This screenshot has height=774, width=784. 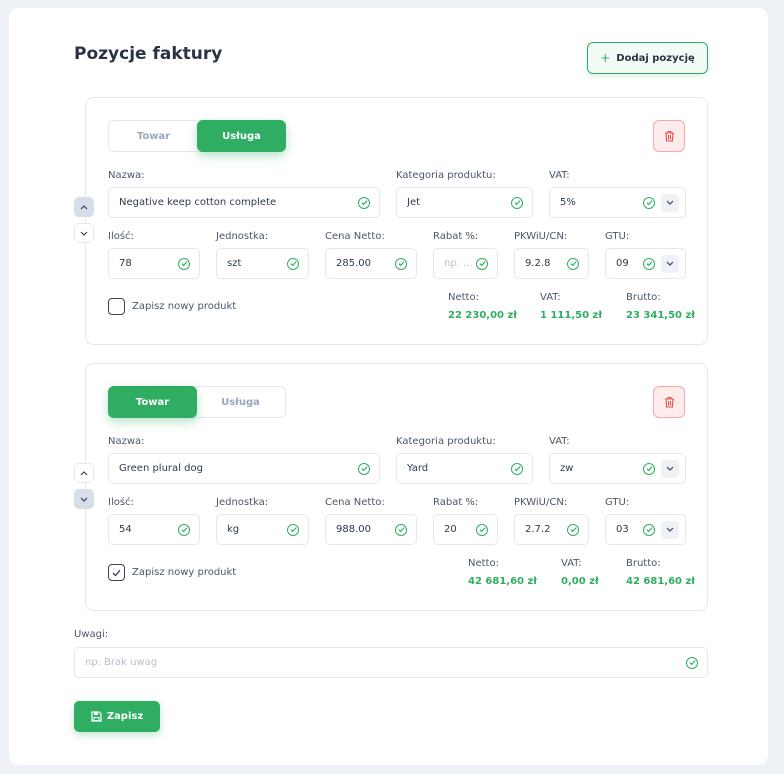 What do you see at coordinates (617, 202) in the screenshot?
I see `vat-select: 5%` at bounding box center [617, 202].